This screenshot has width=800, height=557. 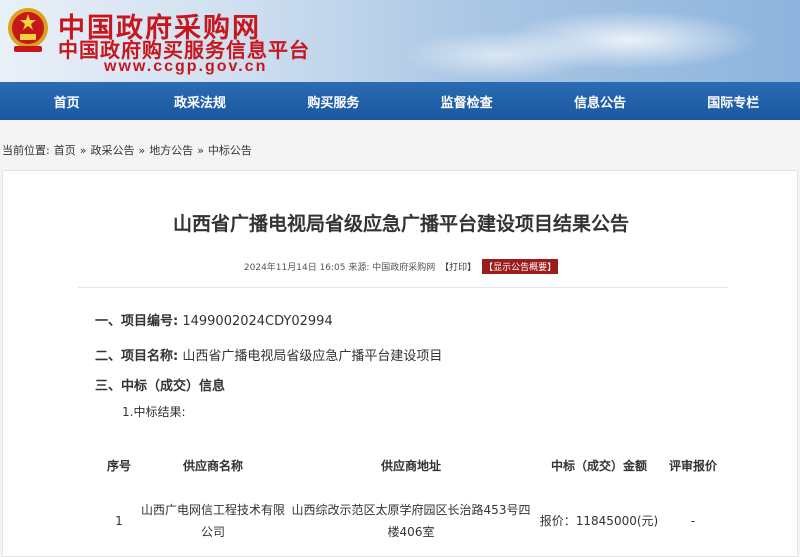 What do you see at coordinates (404, 268) in the screenshot?
I see `source-name: 中国政府采购网` at bounding box center [404, 268].